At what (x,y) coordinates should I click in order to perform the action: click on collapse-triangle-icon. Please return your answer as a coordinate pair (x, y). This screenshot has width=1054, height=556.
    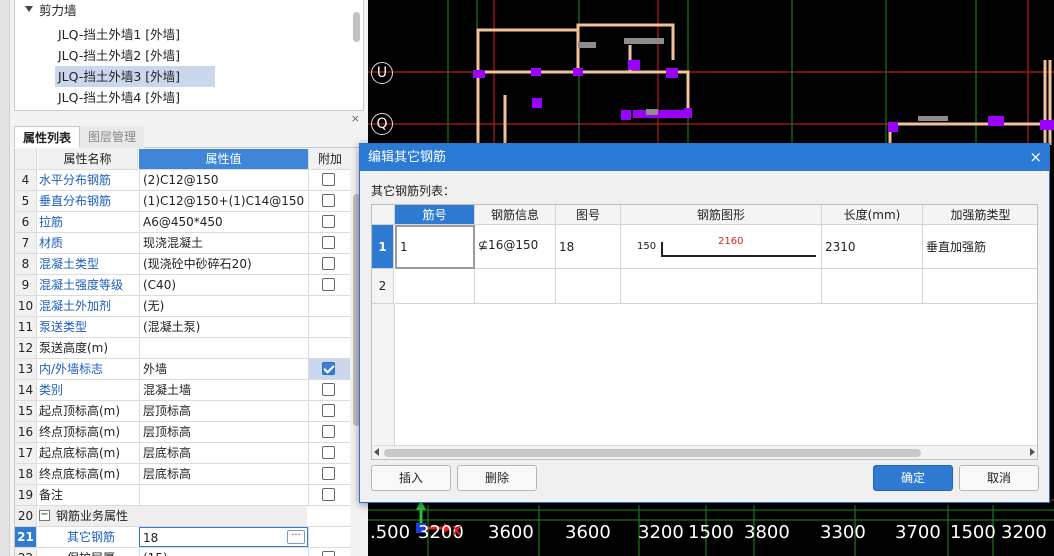
    Looking at the image, I should click on (29, 9).